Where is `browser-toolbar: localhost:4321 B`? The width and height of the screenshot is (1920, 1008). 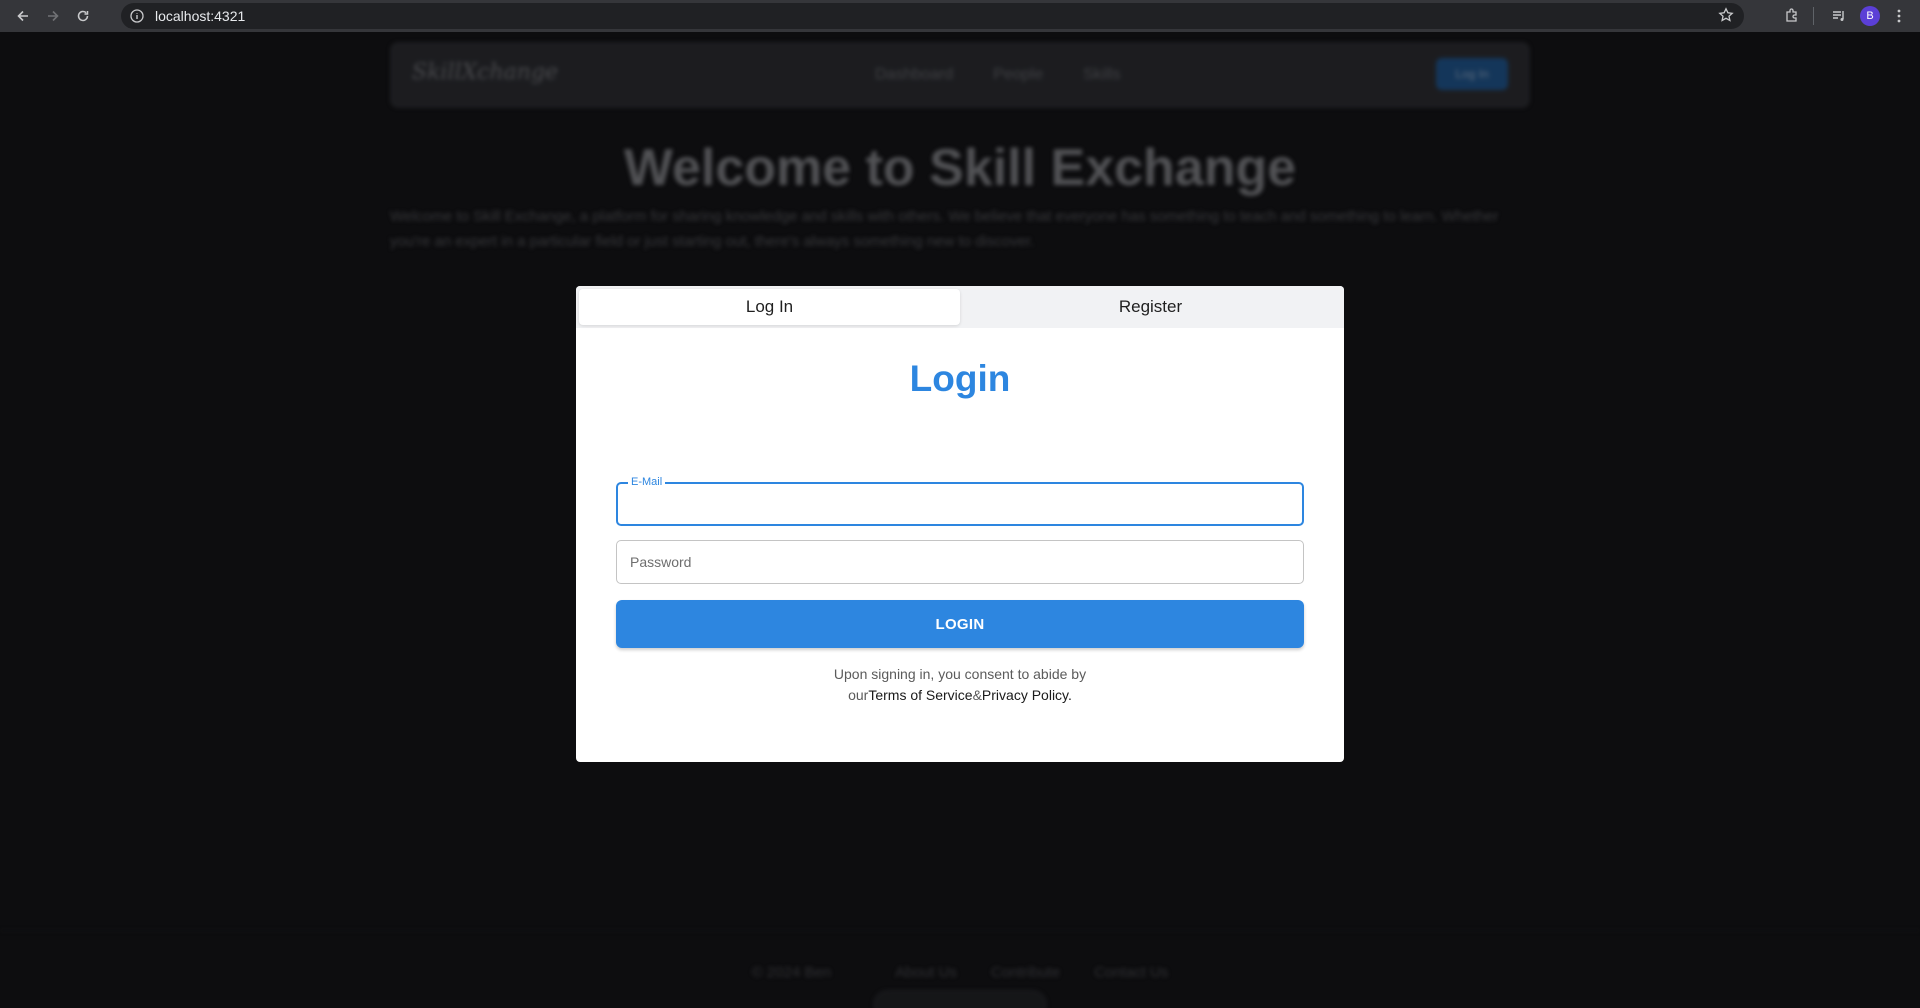 browser-toolbar: localhost:4321 B is located at coordinates (960, 16).